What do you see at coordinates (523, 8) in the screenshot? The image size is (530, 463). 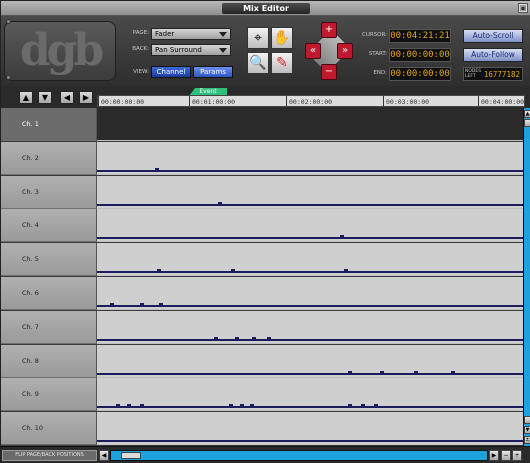 I see `window-collapse-button: ▣` at bounding box center [523, 8].